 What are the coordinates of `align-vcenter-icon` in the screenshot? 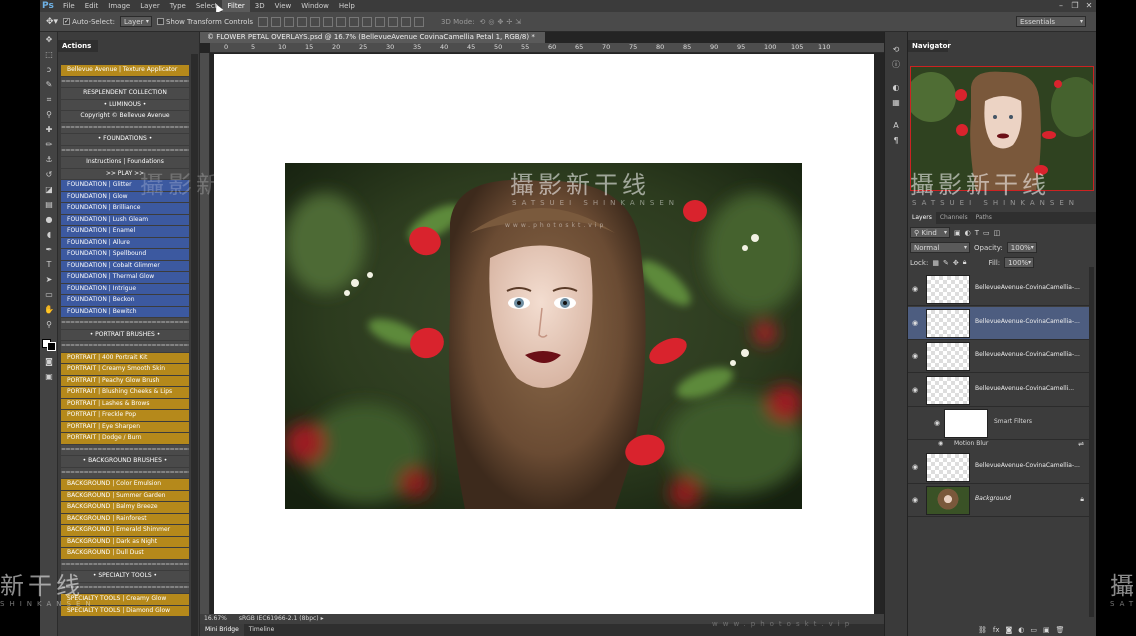 It's located at (276, 21).